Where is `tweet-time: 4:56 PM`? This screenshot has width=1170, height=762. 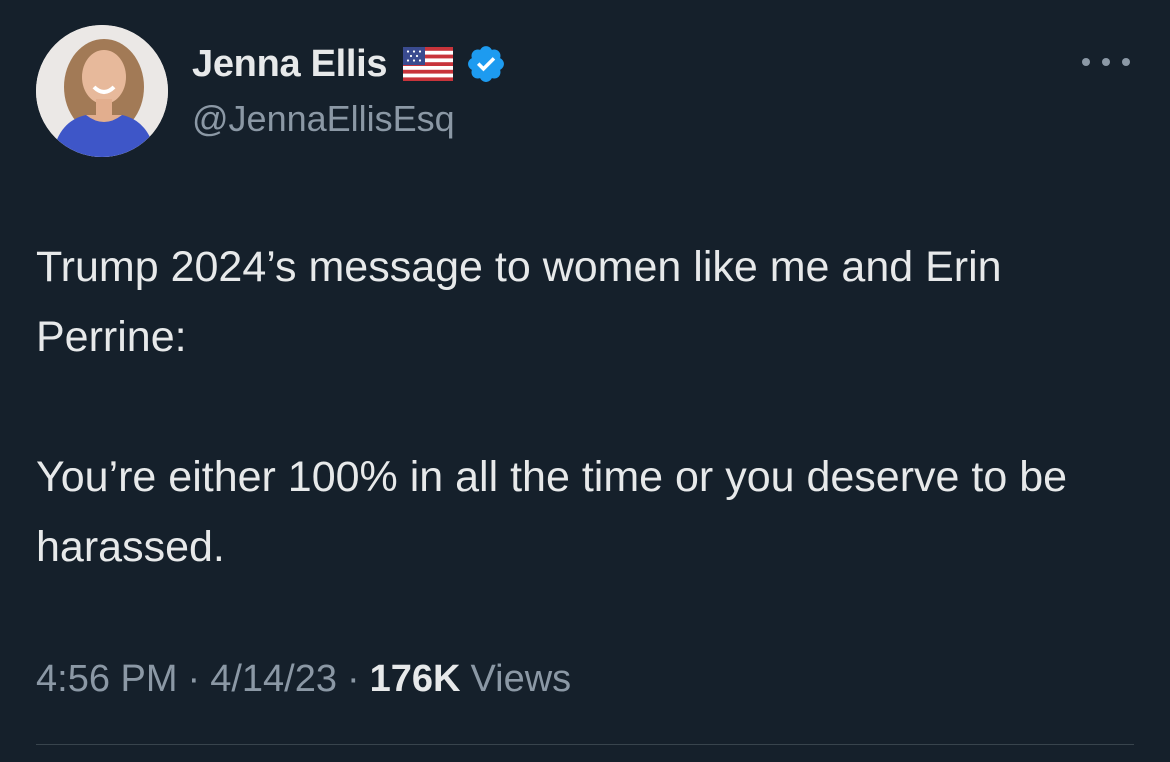 tweet-time: 4:56 PM is located at coordinates (107, 679).